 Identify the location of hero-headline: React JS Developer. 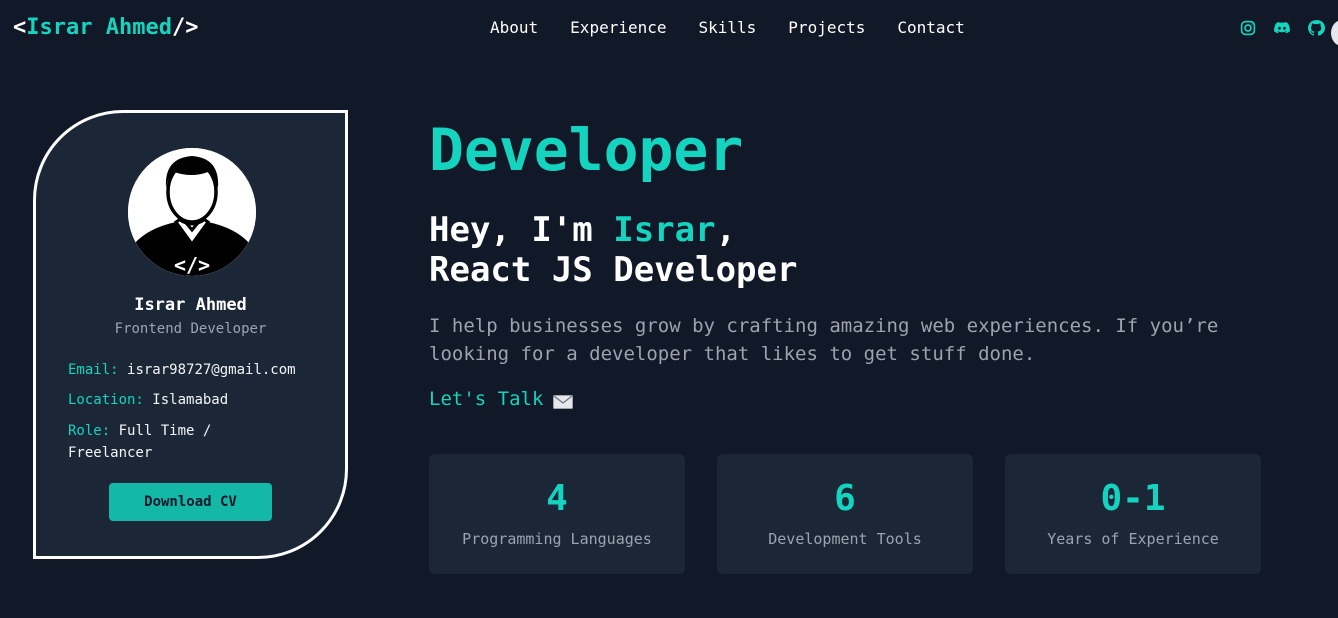
(613, 270).